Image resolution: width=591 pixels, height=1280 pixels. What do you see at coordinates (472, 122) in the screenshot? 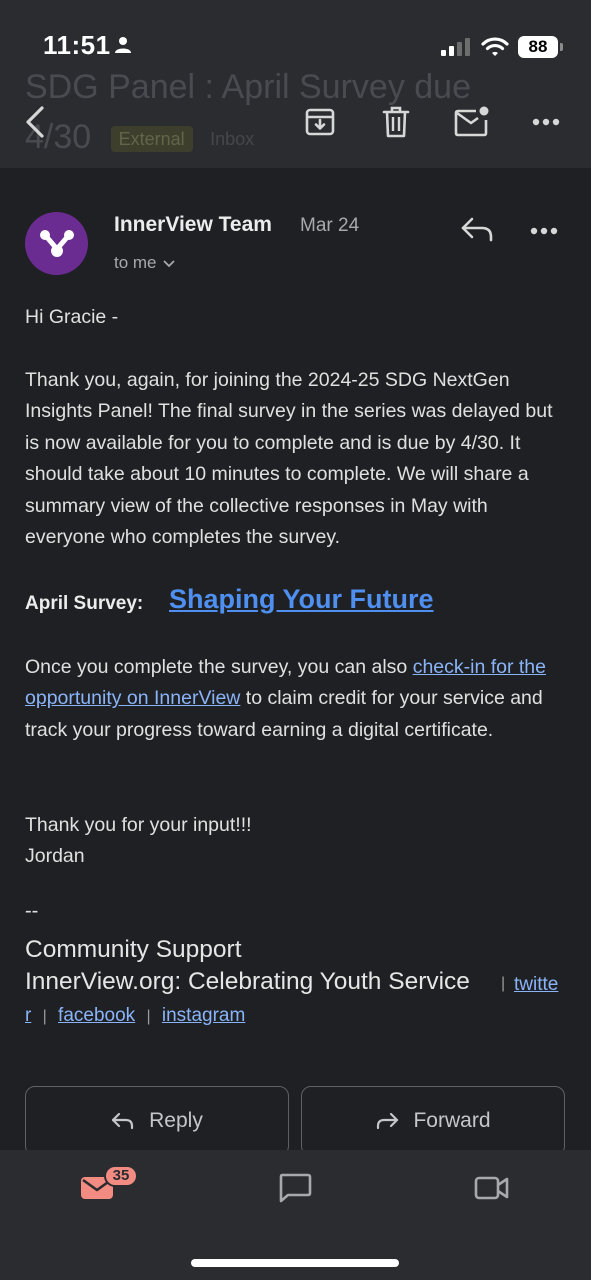
I see `mark-unread-icon` at bounding box center [472, 122].